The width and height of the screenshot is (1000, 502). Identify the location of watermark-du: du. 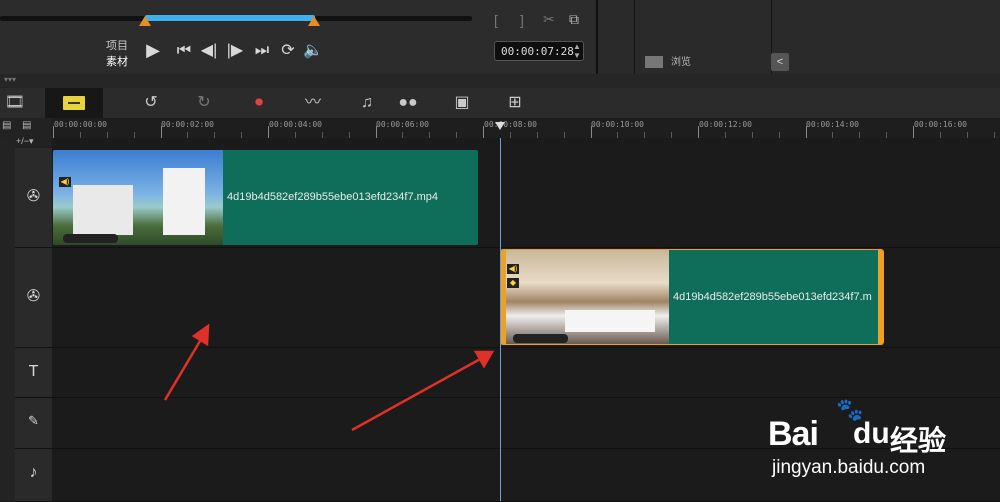
(871, 433).